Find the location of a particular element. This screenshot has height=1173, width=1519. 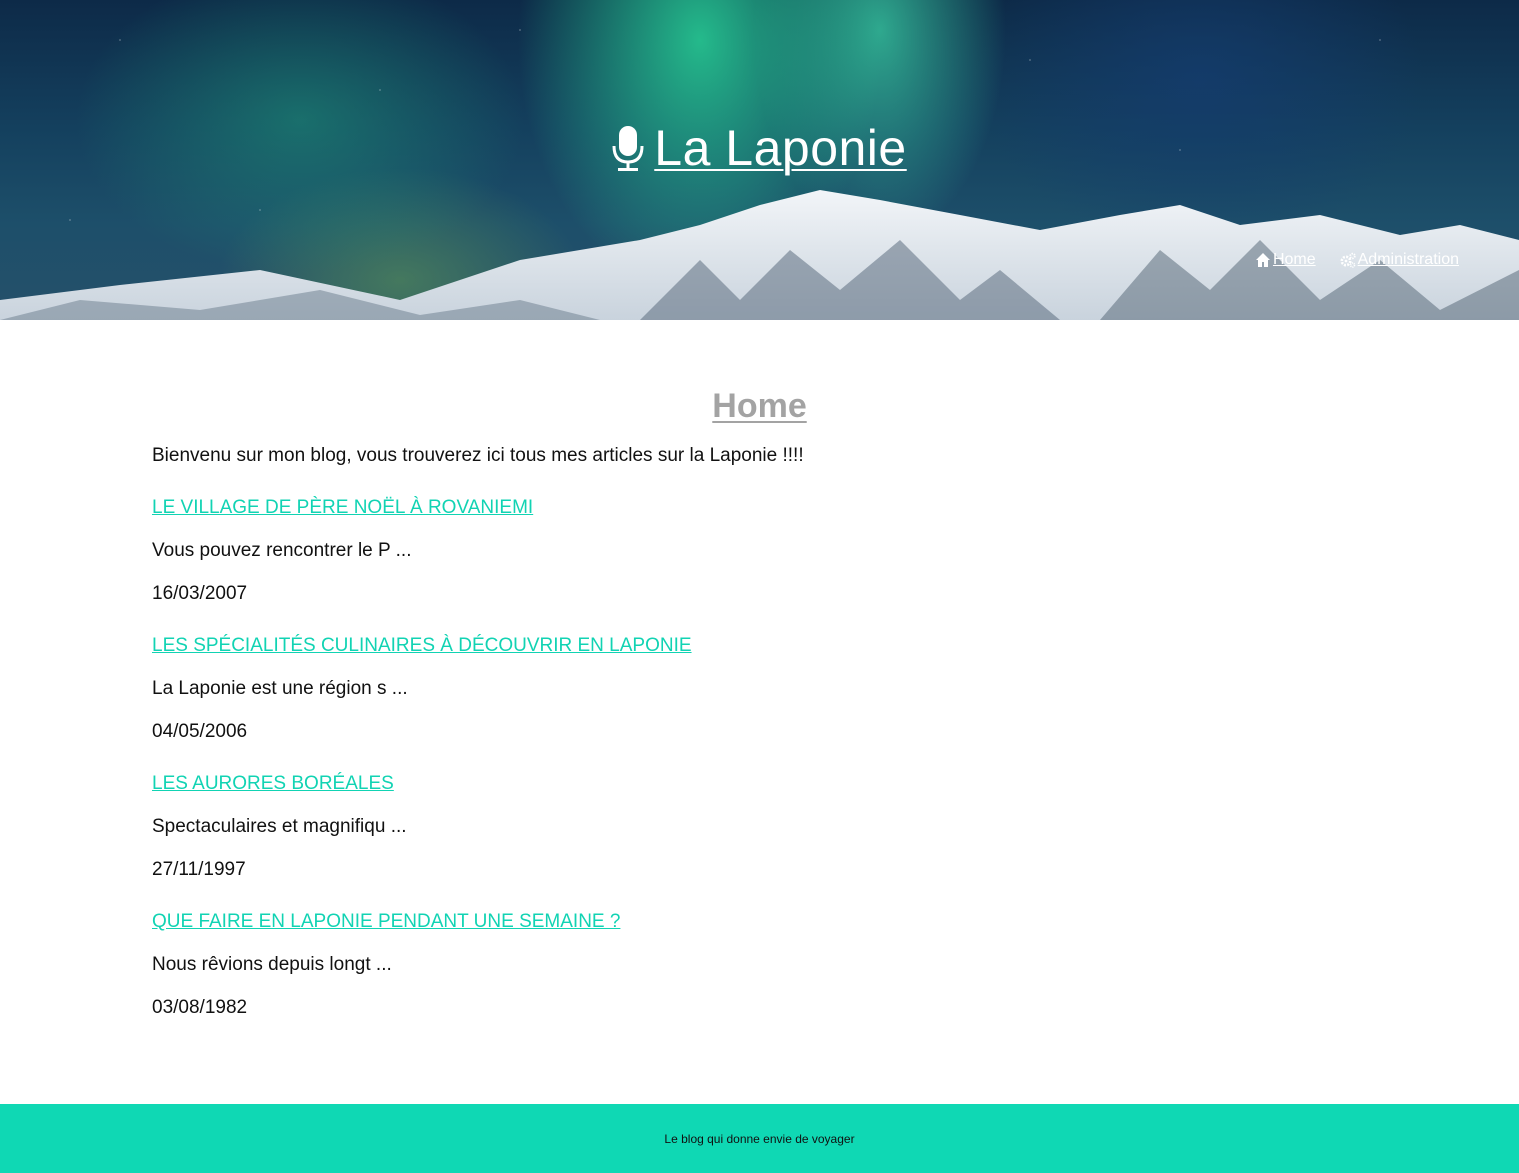

article-date: 03/08/1982 is located at coordinates (200, 1007).